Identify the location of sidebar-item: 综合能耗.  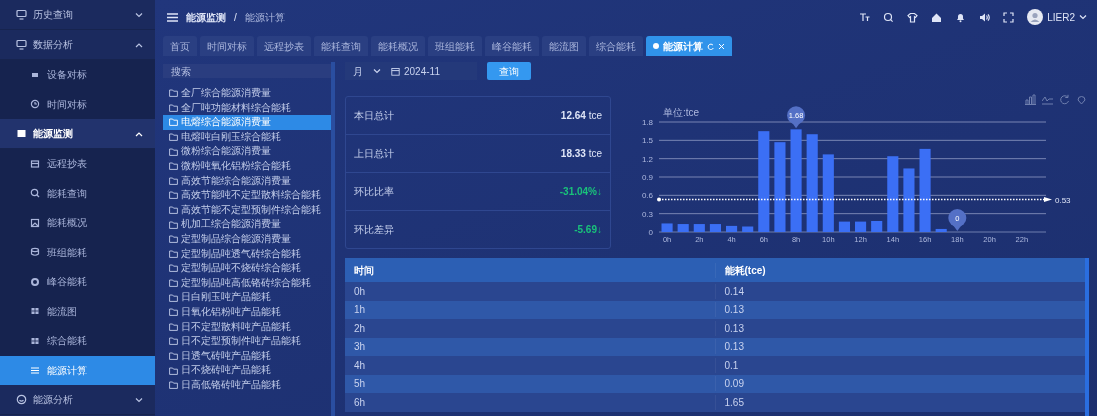
(77, 341).